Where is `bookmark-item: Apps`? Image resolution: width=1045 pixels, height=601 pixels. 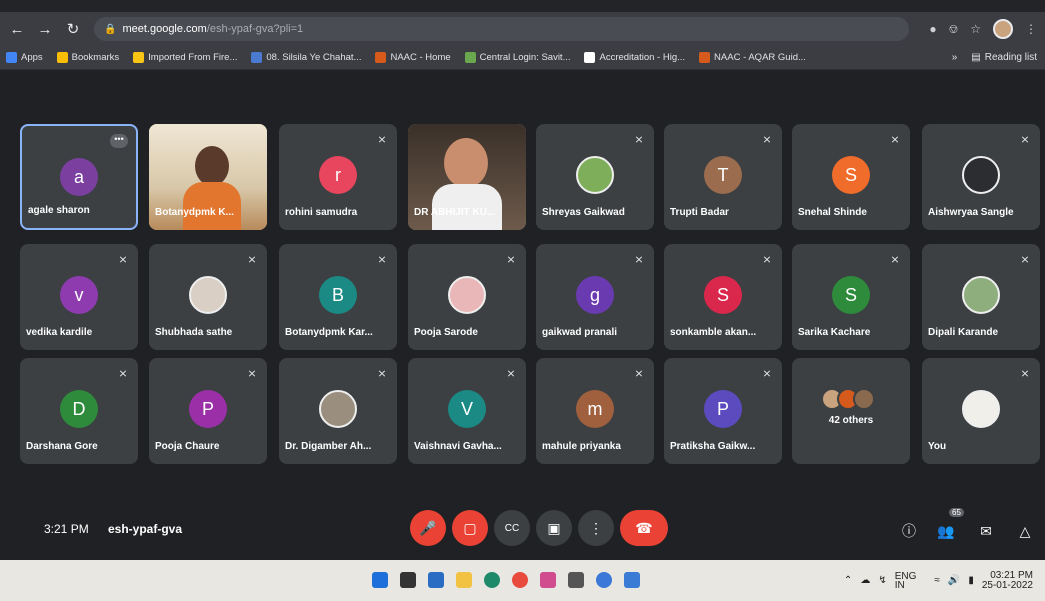
bookmark-item: Apps is located at coordinates (24, 57).